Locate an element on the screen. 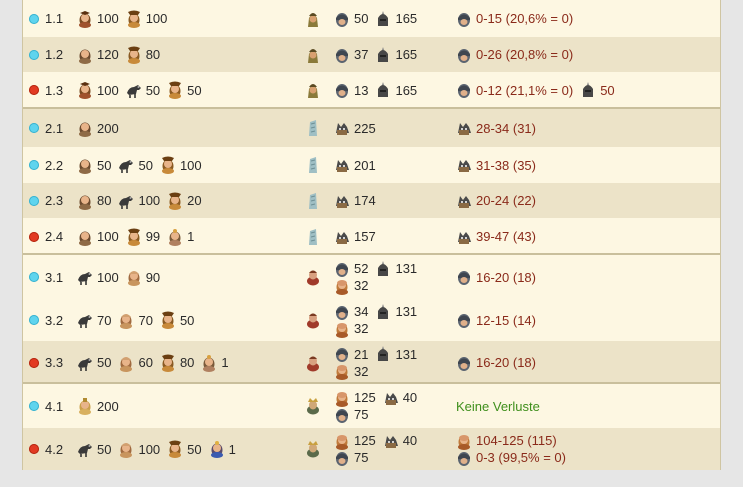 The image size is (743, 487). wave-id: 3.1 is located at coordinates (53, 277).